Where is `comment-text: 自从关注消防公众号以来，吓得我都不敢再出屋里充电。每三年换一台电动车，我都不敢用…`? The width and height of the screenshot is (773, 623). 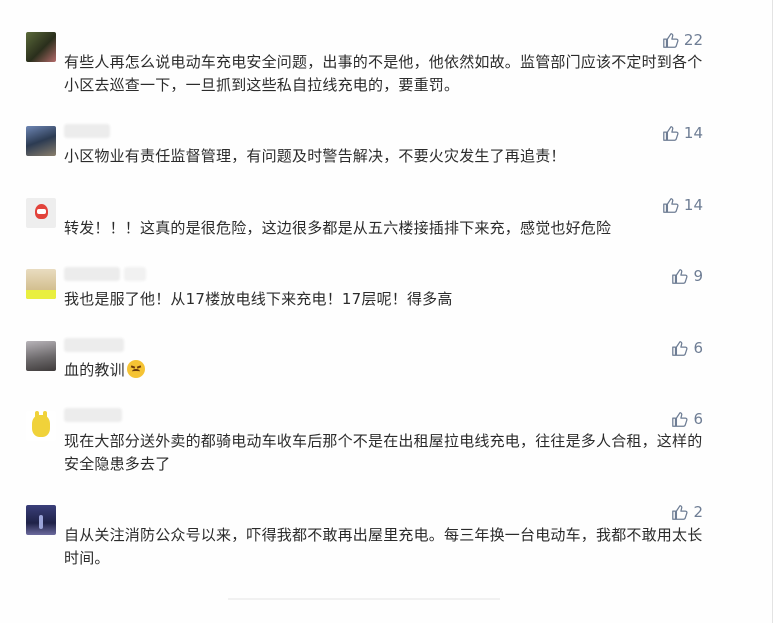
comment-text: 自从关注消防公众号以来，吓得我都不敢再出屋里充电。每三年换一台电动车，我都不敢用… is located at coordinates (383, 546).